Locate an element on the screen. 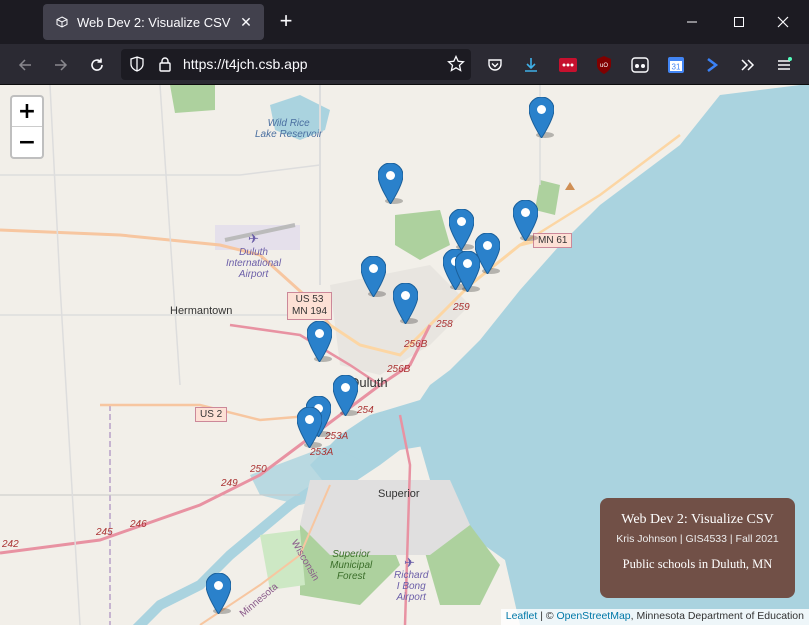 The width and height of the screenshot is (809, 625). road-shield-us53: US 53 MN 194 is located at coordinates (310, 306).